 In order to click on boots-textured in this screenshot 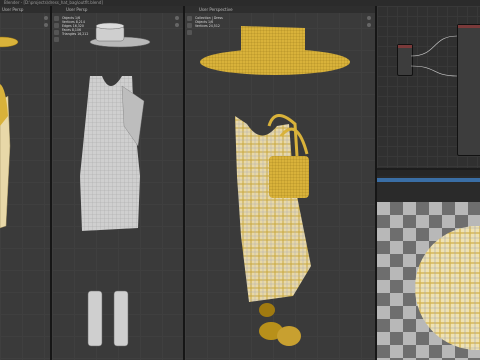, I will do `click(280, 324)`.